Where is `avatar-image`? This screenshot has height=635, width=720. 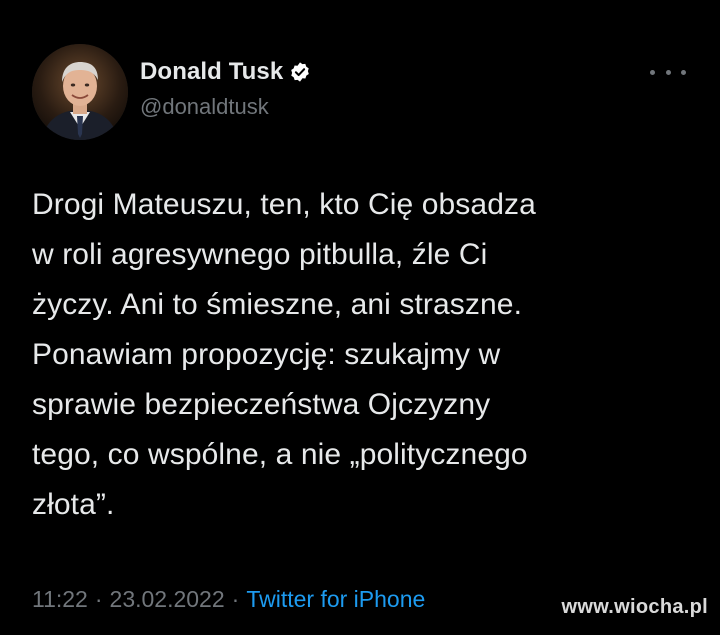
avatar-image is located at coordinates (80, 92).